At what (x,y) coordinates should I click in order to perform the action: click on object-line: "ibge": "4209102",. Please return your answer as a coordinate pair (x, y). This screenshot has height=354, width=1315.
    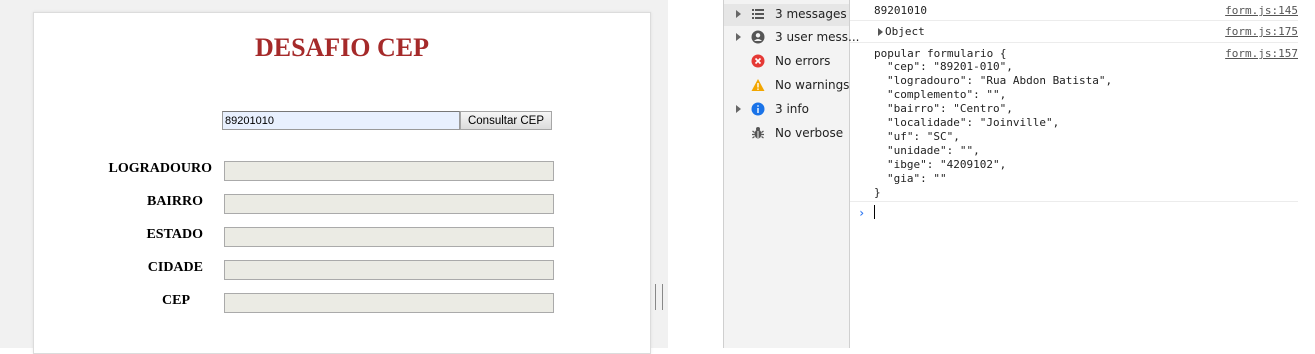
    Looking at the image, I should click on (947, 164).